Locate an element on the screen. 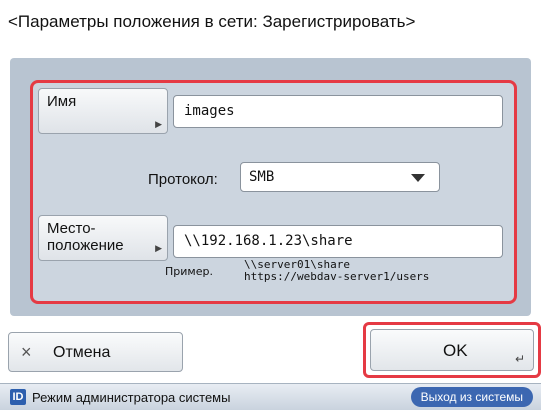 The width and height of the screenshot is (541, 410). location-button-label-line2: положение is located at coordinates (85, 245).